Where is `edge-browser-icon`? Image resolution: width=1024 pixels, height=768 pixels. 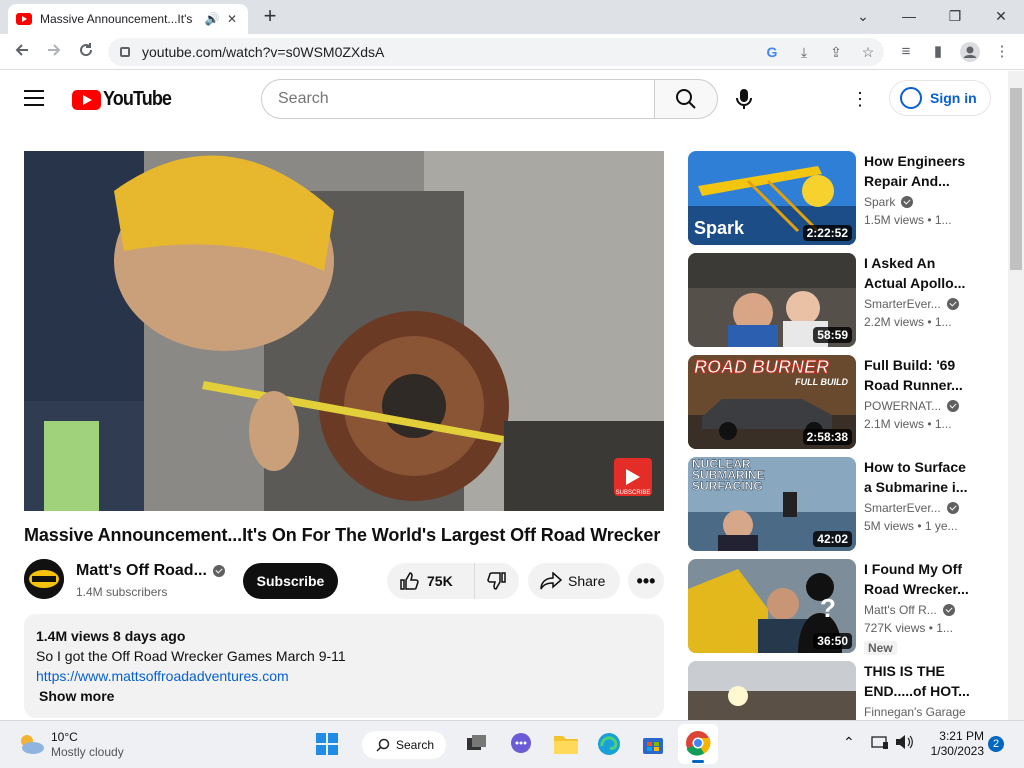
edge-browser-icon is located at coordinates (610, 745).